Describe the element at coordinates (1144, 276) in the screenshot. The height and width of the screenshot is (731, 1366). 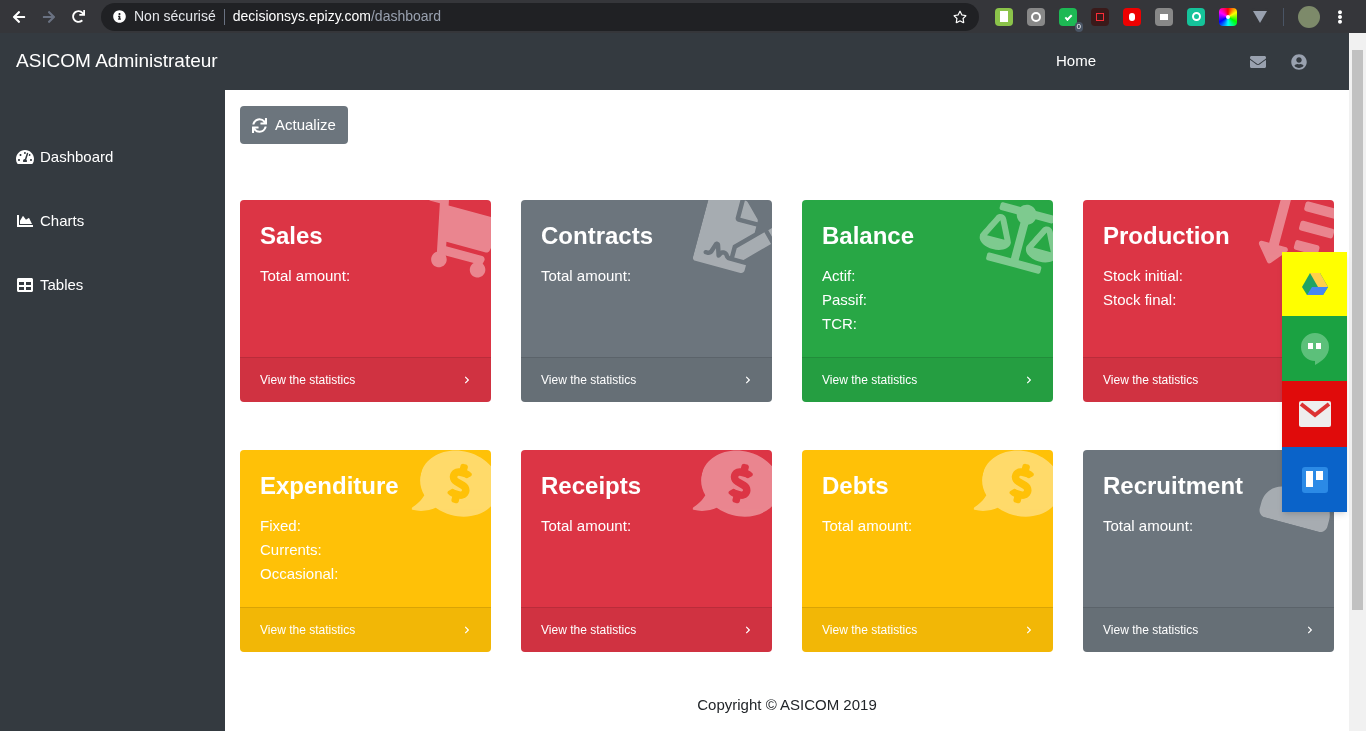
I see `card-field-label: Stock initial:` at that location.